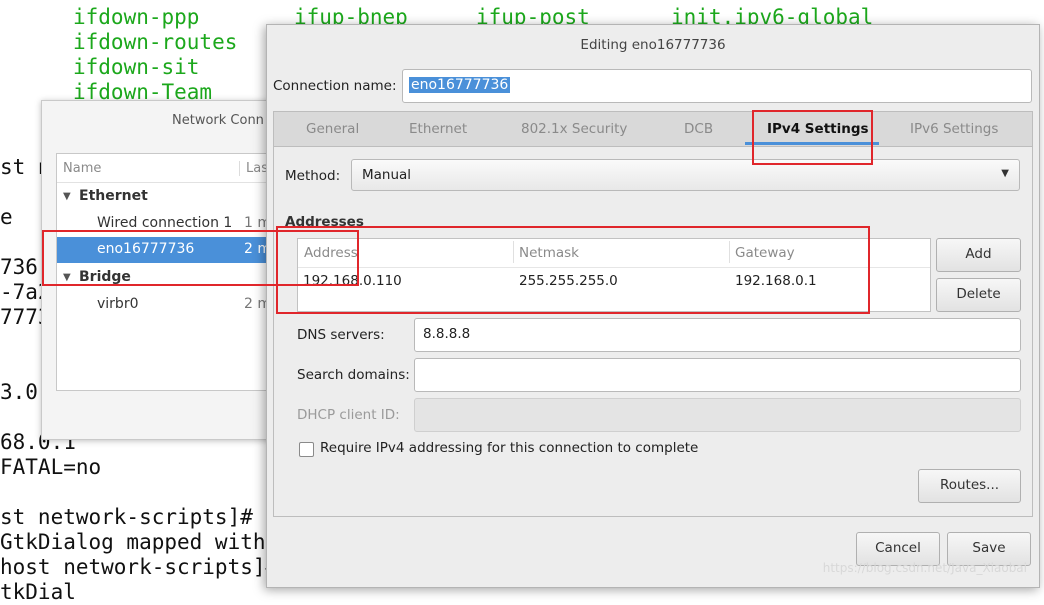 This screenshot has width=1044, height=605. What do you see at coordinates (978, 295) in the screenshot?
I see `delete-button: Delete` at bounding box center [978, 295].